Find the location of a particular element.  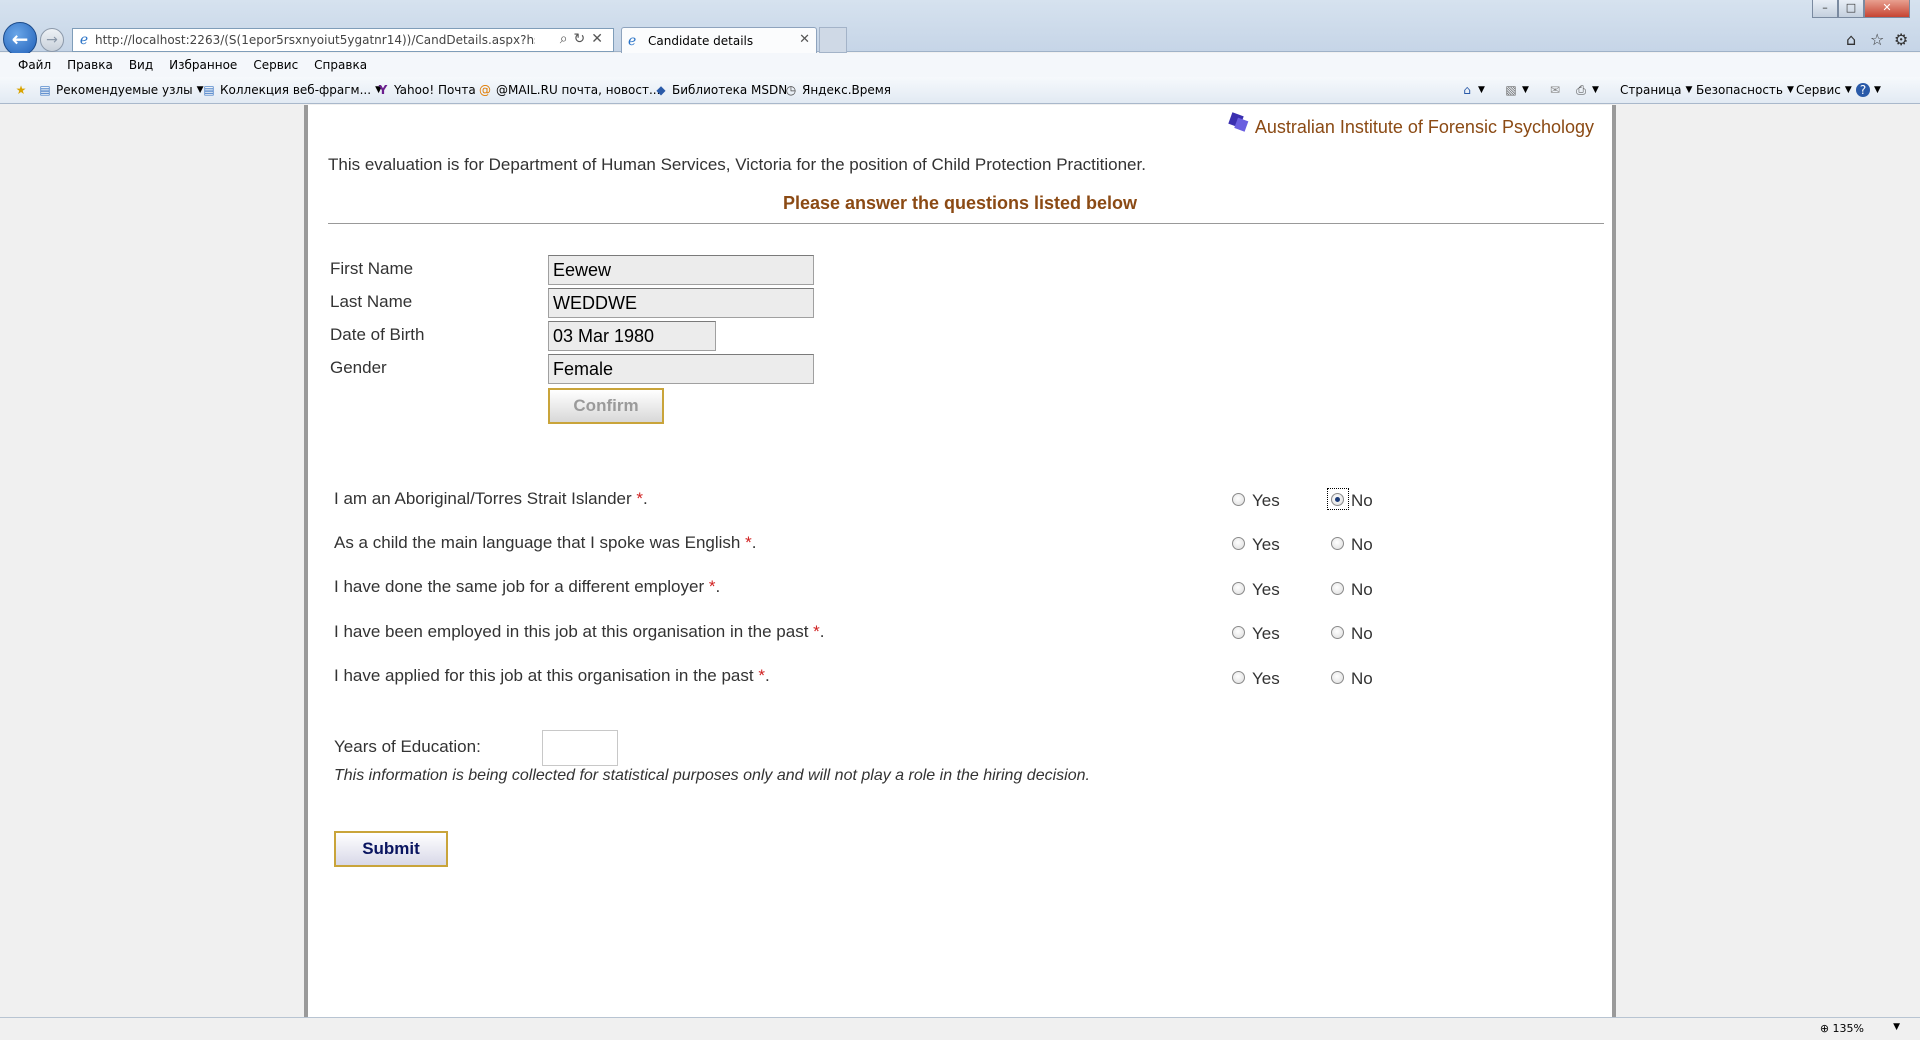

maximize-button: □ is located at coordinates (1851, 9).